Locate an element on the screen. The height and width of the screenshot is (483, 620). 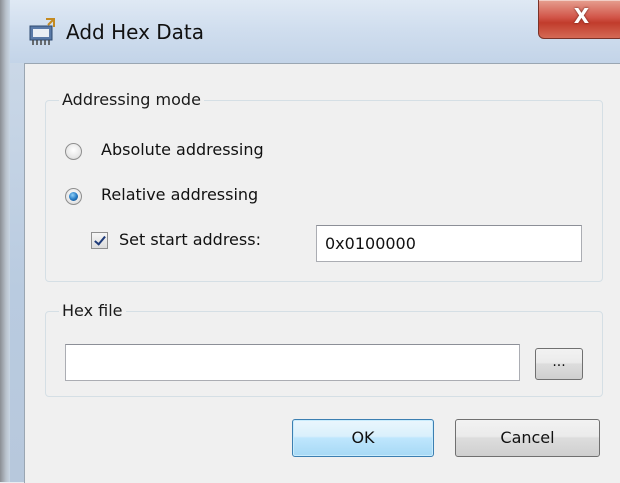
cancel-button: Cancel is located at coordinates (527, 438).